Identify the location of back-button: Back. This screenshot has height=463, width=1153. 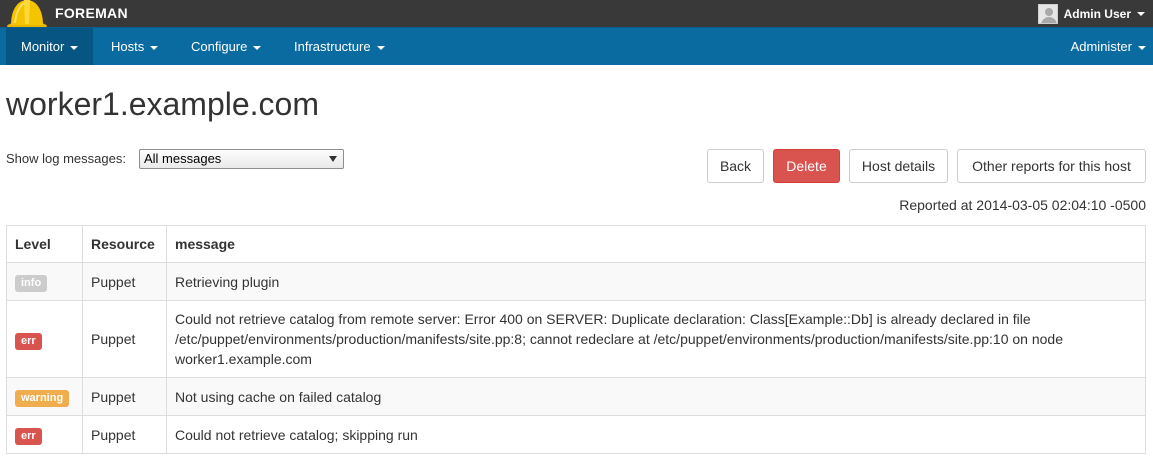
(735, 166).